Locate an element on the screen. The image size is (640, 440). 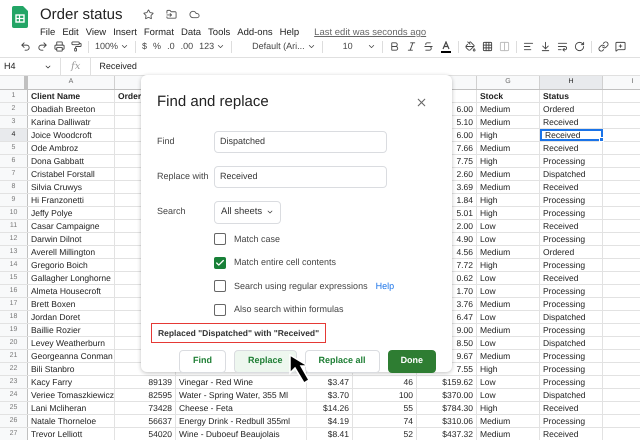
table-cell: Georgeanna Conman is located at coordinates (71, 356).